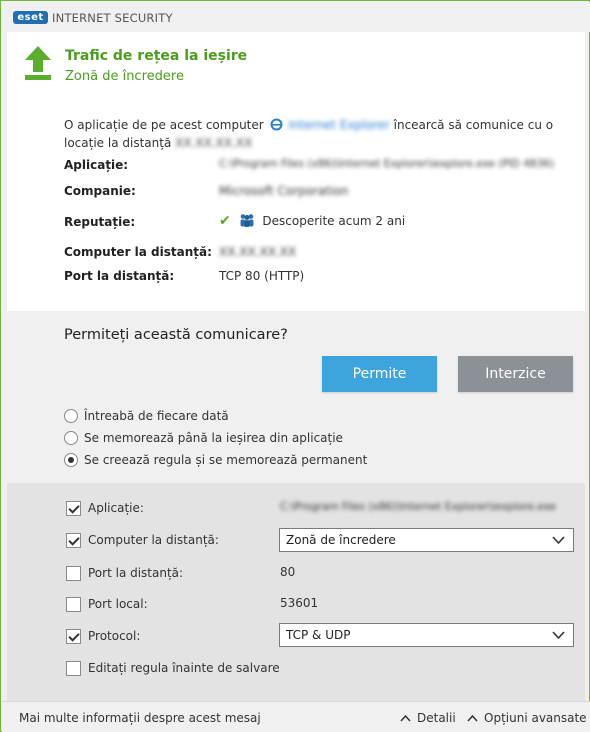 This screenshot has height=732, width=590. I want to click on allow-button: Permite, so click(379, 374).